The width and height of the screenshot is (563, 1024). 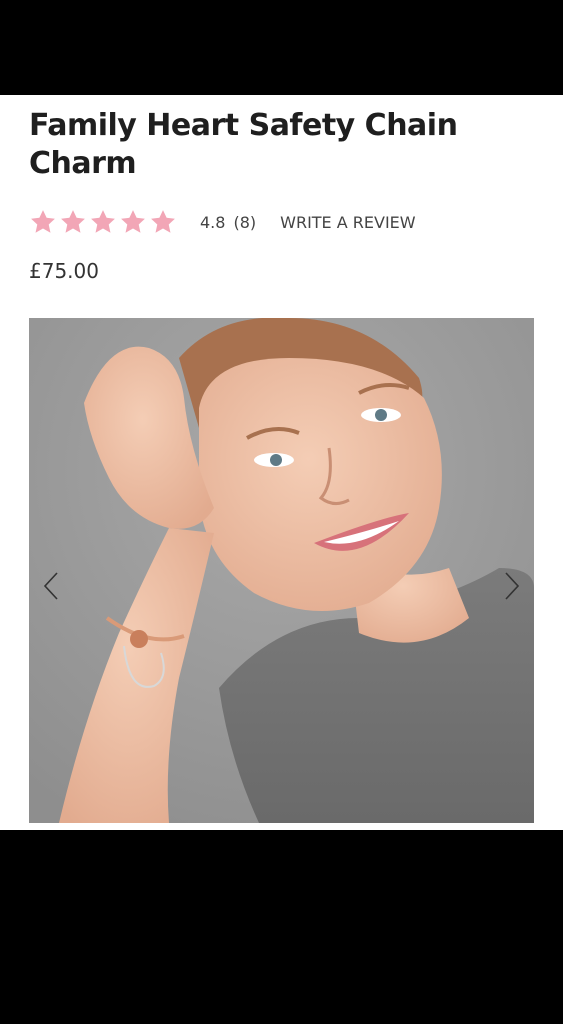 What do you see at coordinates (243, 125) in the screenshot?
I see `product-title-line1: Family Heart Safety Chain` at bounding box center [243, 125].